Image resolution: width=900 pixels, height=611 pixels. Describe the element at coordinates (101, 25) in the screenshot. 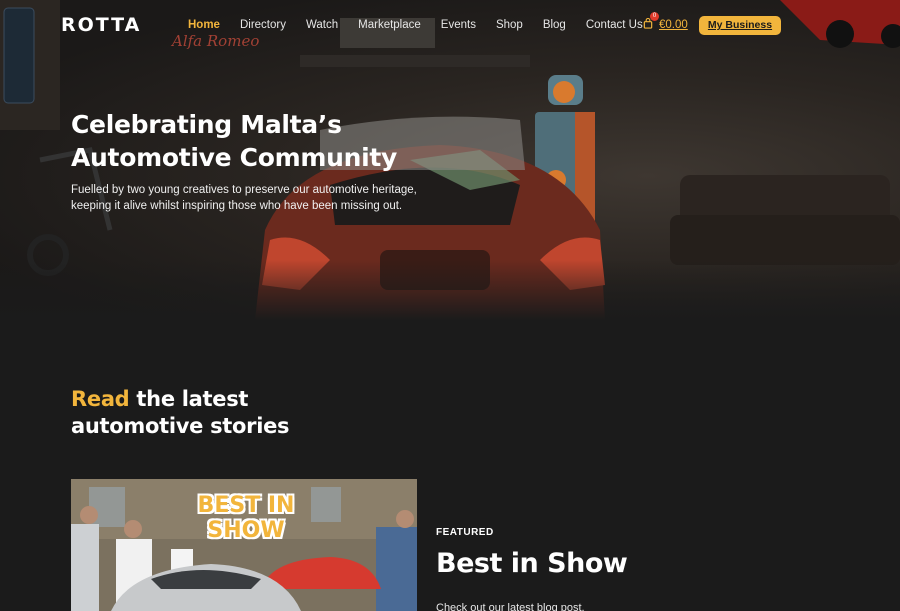

I see `site-logo: ROTTA` at that location.